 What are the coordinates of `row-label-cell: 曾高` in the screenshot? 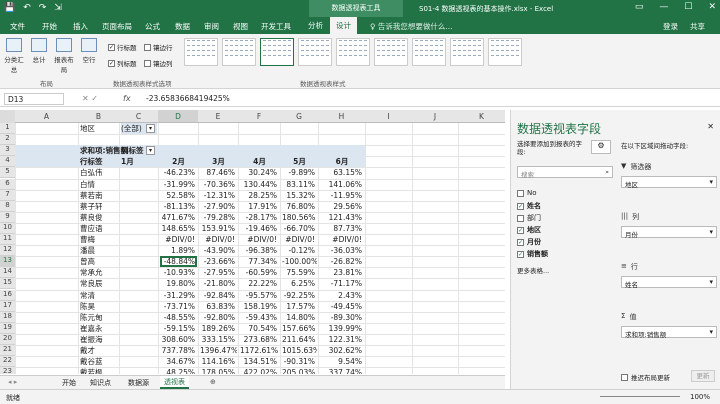 It's located at (99, 261).